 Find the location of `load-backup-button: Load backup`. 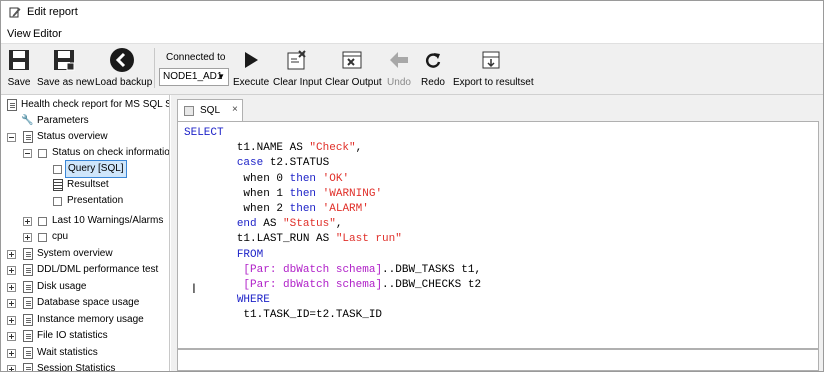

load-backup-button: Load backup is located at coordinates (124, 67).